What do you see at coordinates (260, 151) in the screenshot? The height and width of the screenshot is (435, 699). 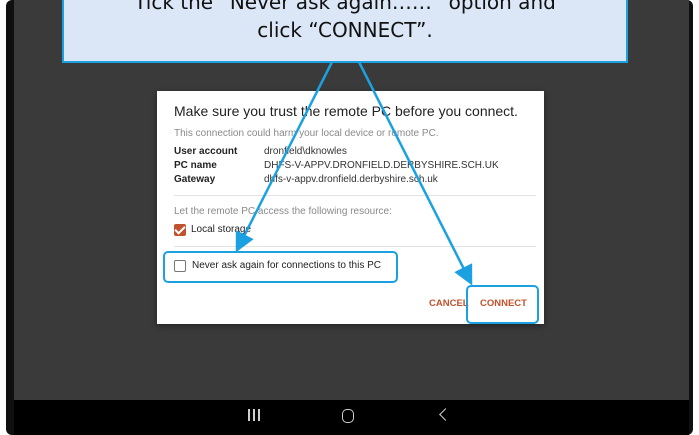 I see `detail-row-user-account: User account dronfield\dknowles` at bounding box center [260, 151].